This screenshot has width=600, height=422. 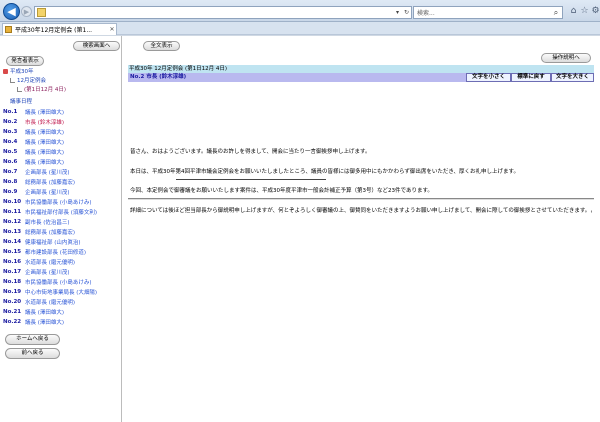 I want to click on speaker-list-item: No.8 総務部長 (加藤嘉宏), so click(x=61, y=182).